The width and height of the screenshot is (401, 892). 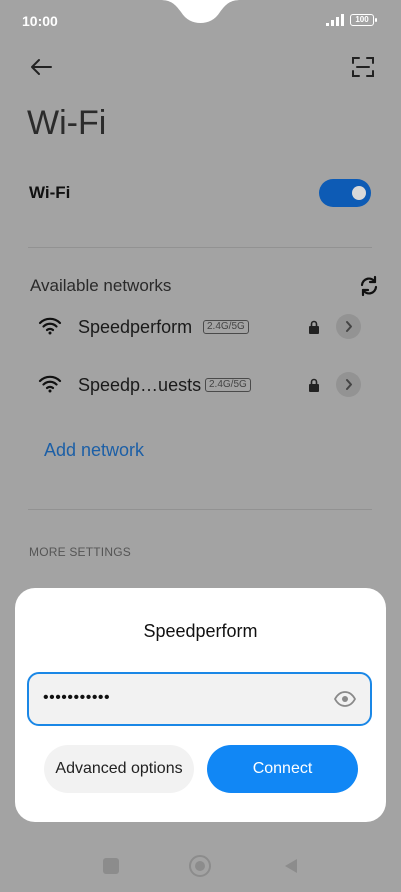 I want to click on connect-button: Connect, so click(x=282, y=769).